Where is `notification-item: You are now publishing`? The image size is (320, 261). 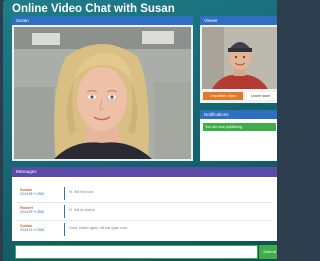 notification-item: You are now publishing is located at coordinates (239, 127).